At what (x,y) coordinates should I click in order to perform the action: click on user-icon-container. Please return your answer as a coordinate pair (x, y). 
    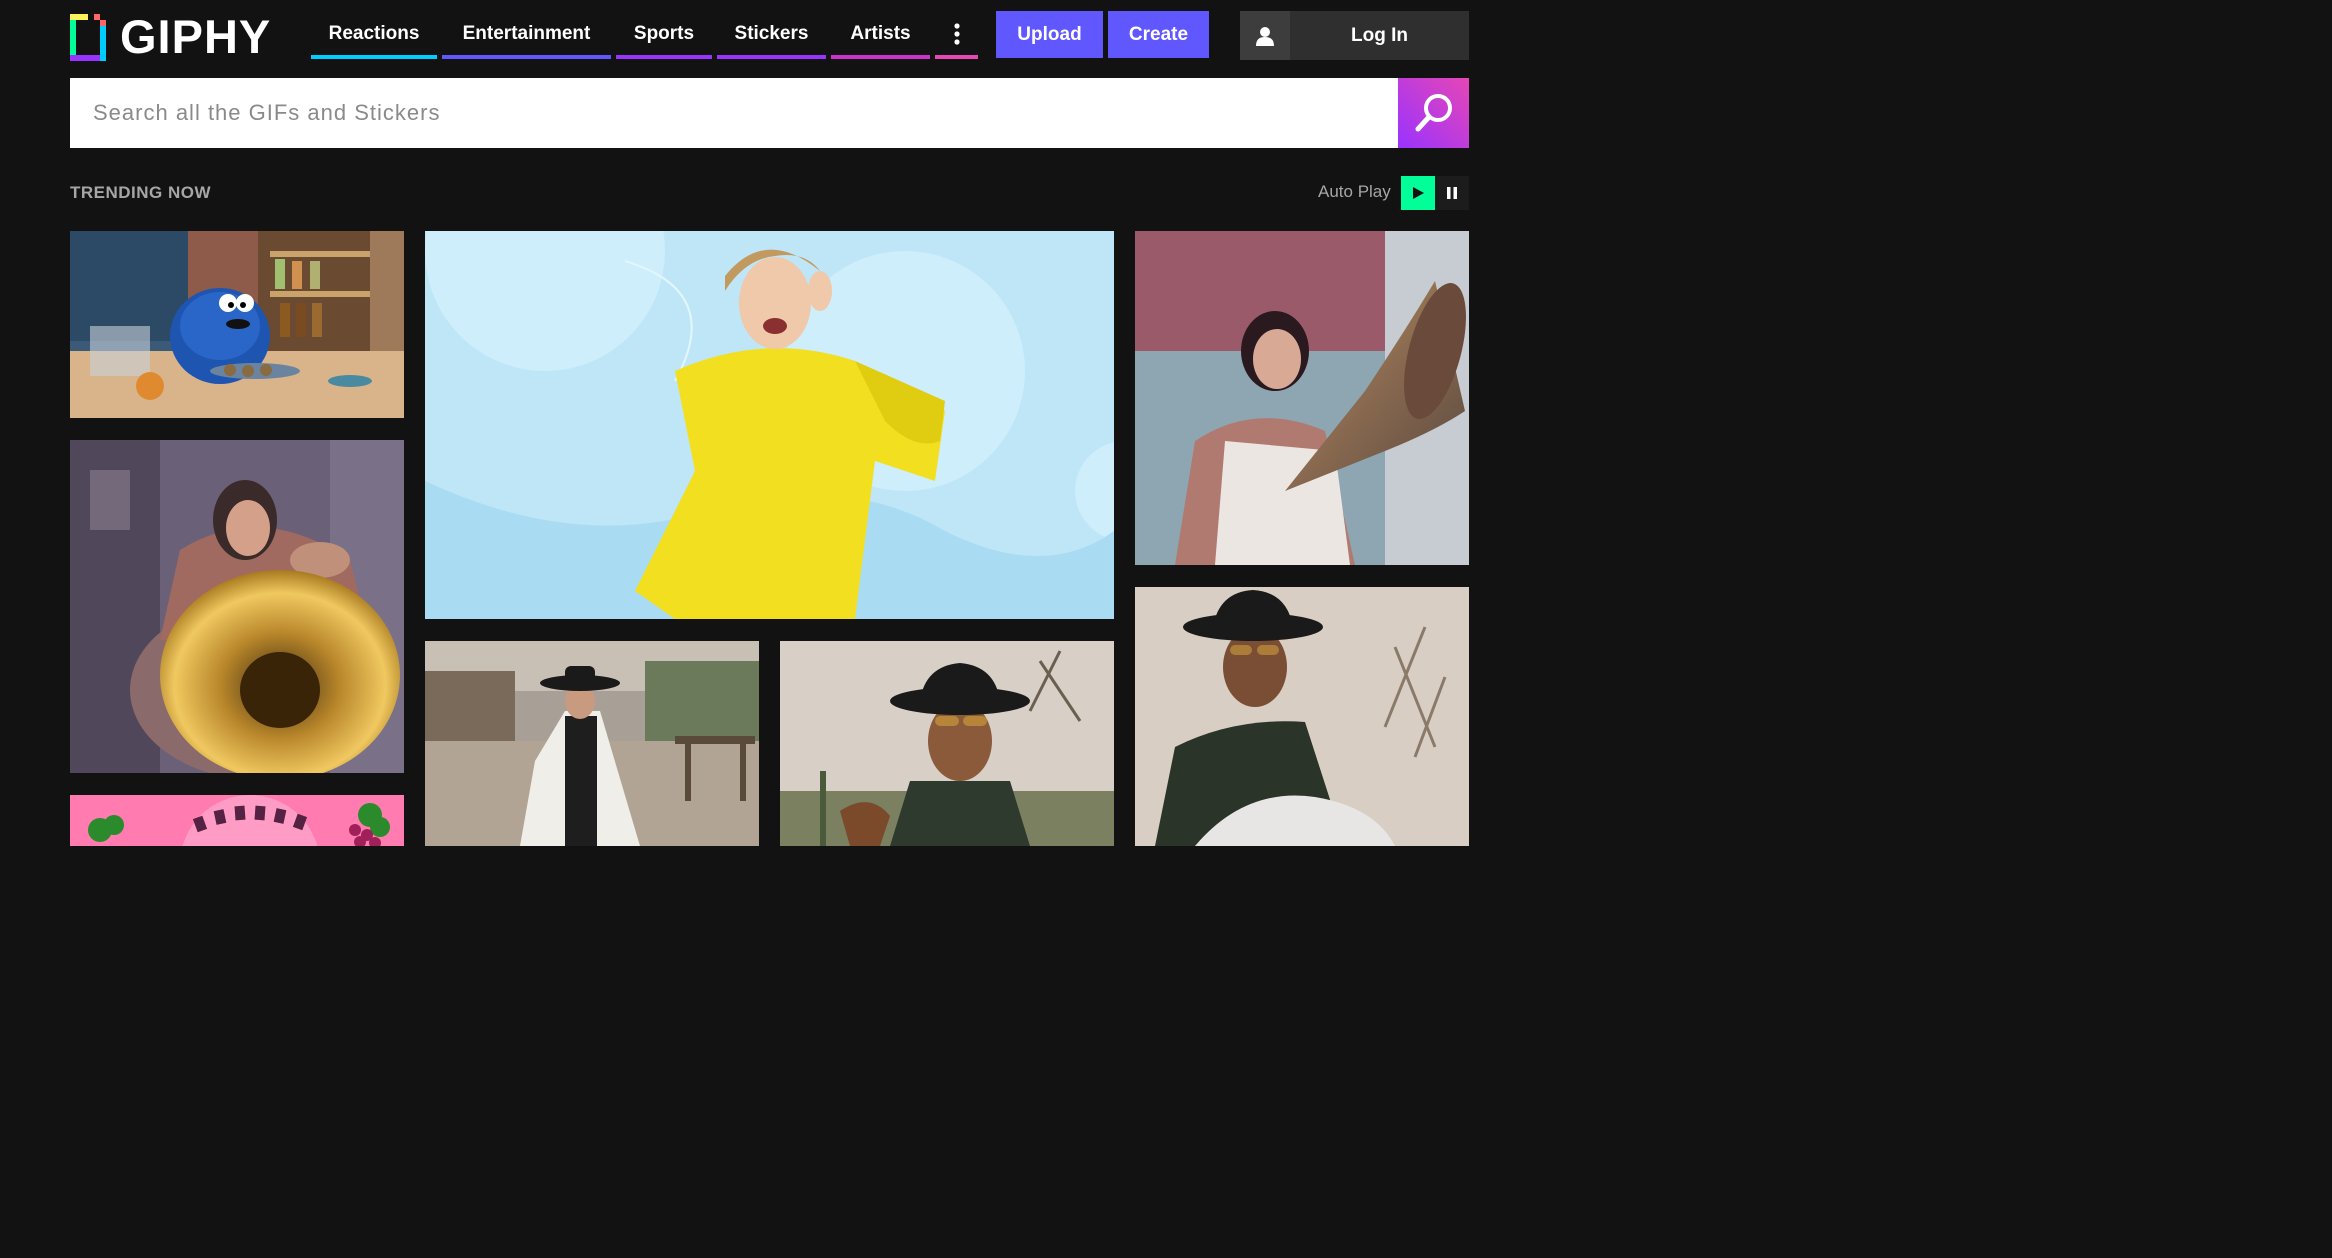
    Looking at the image, I should click on (1265, 35).